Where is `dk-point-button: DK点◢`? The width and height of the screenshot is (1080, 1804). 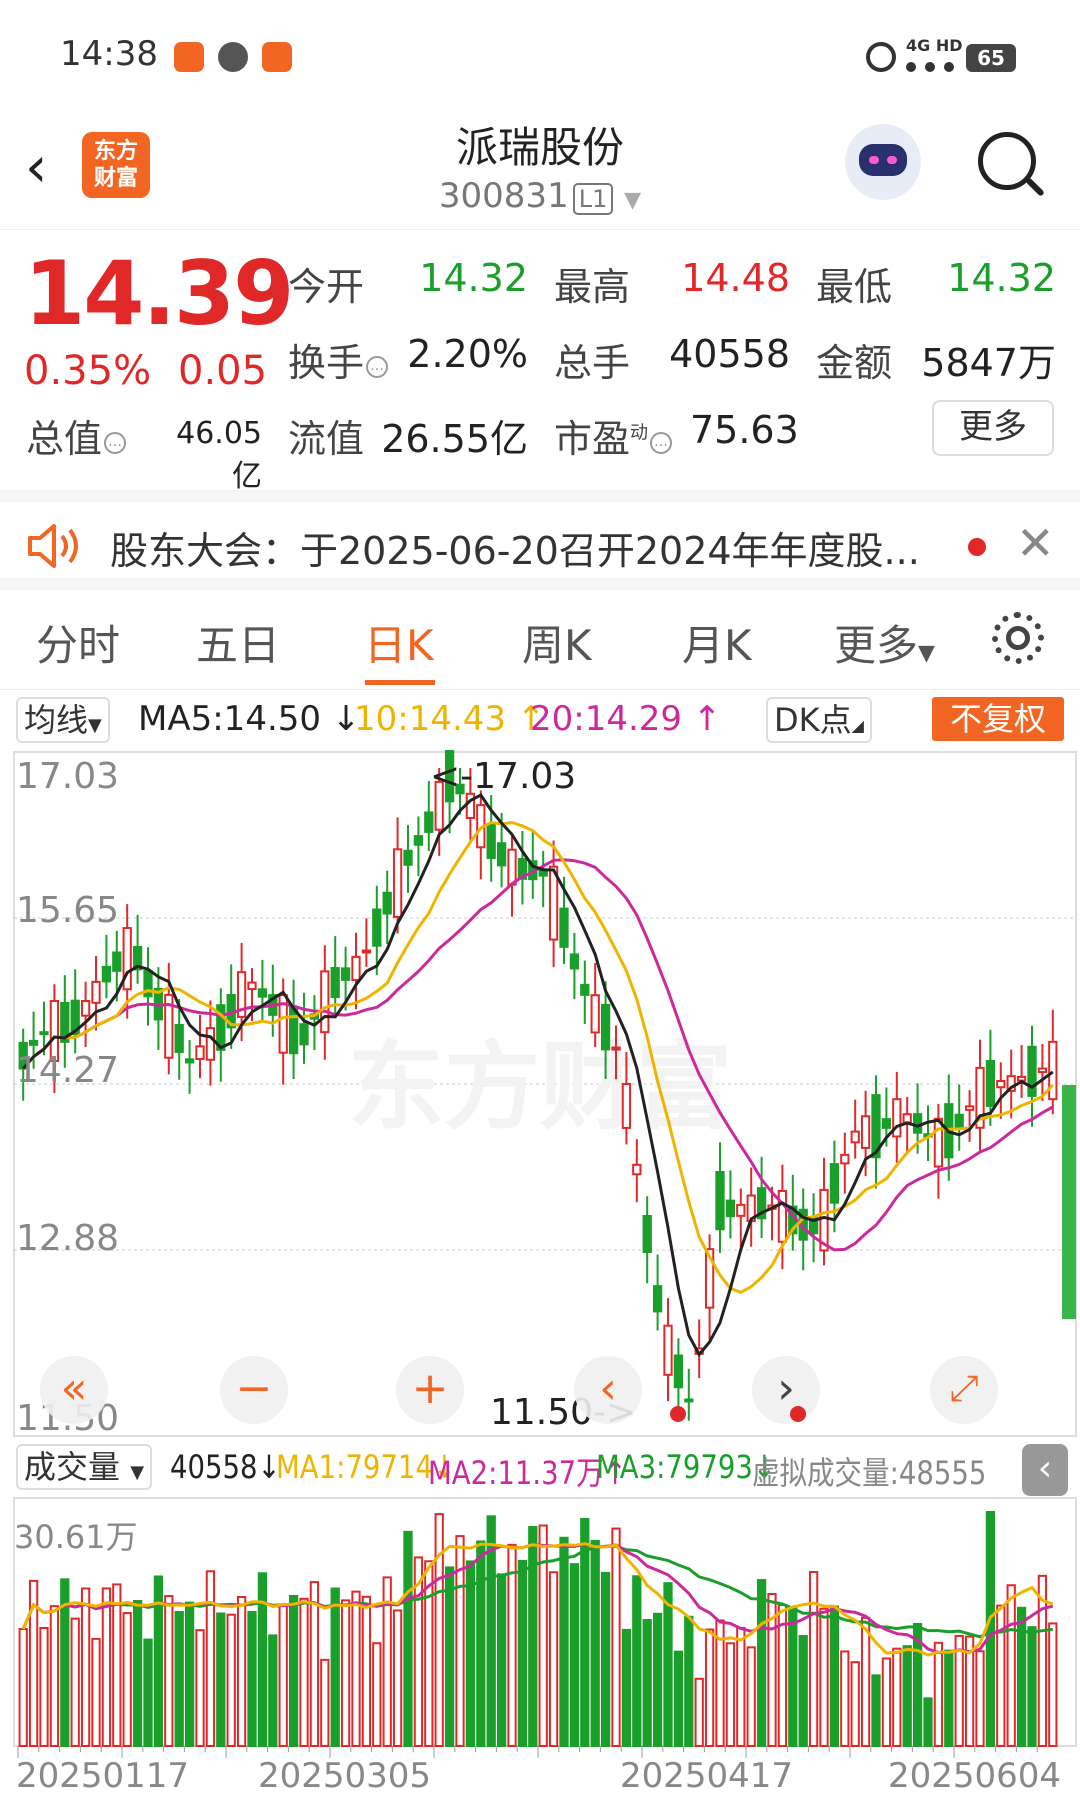
dk-point-button: DK点◢ is located at coordinates (819, 720).